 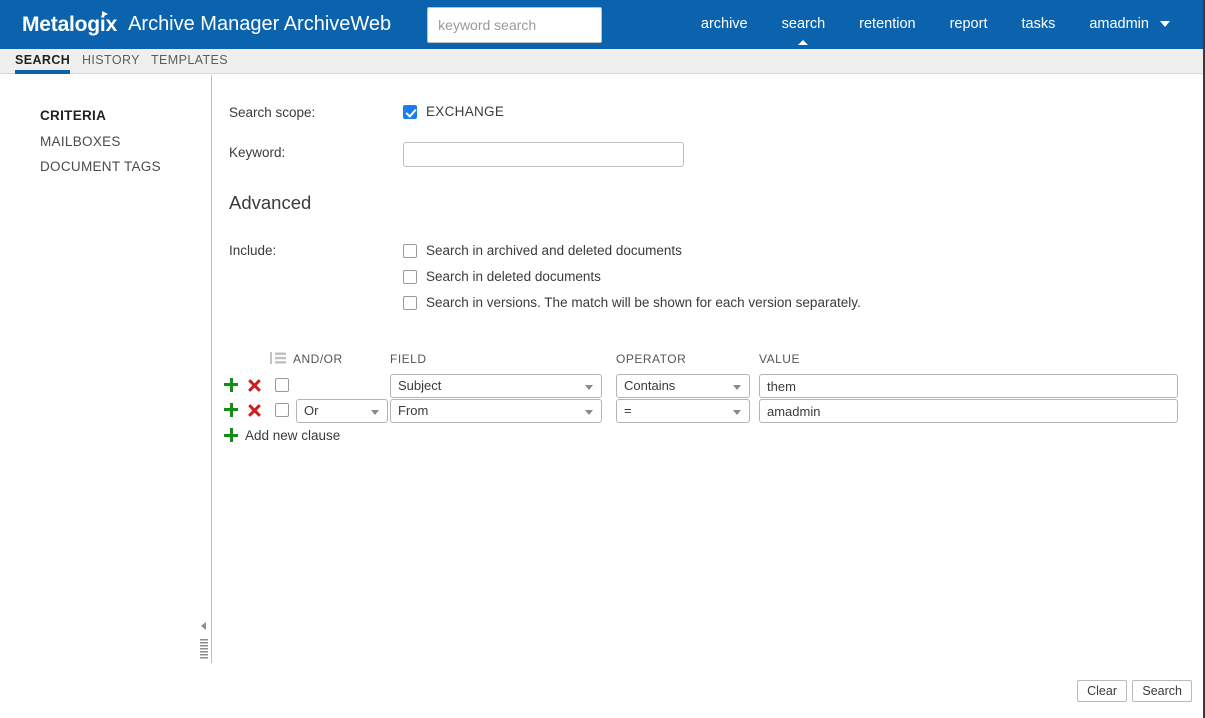 What do you see at coordinates (410, 250) in the screenshot?
I see `include-archived-deleted-checkbox` at bounding box center [410, 250].